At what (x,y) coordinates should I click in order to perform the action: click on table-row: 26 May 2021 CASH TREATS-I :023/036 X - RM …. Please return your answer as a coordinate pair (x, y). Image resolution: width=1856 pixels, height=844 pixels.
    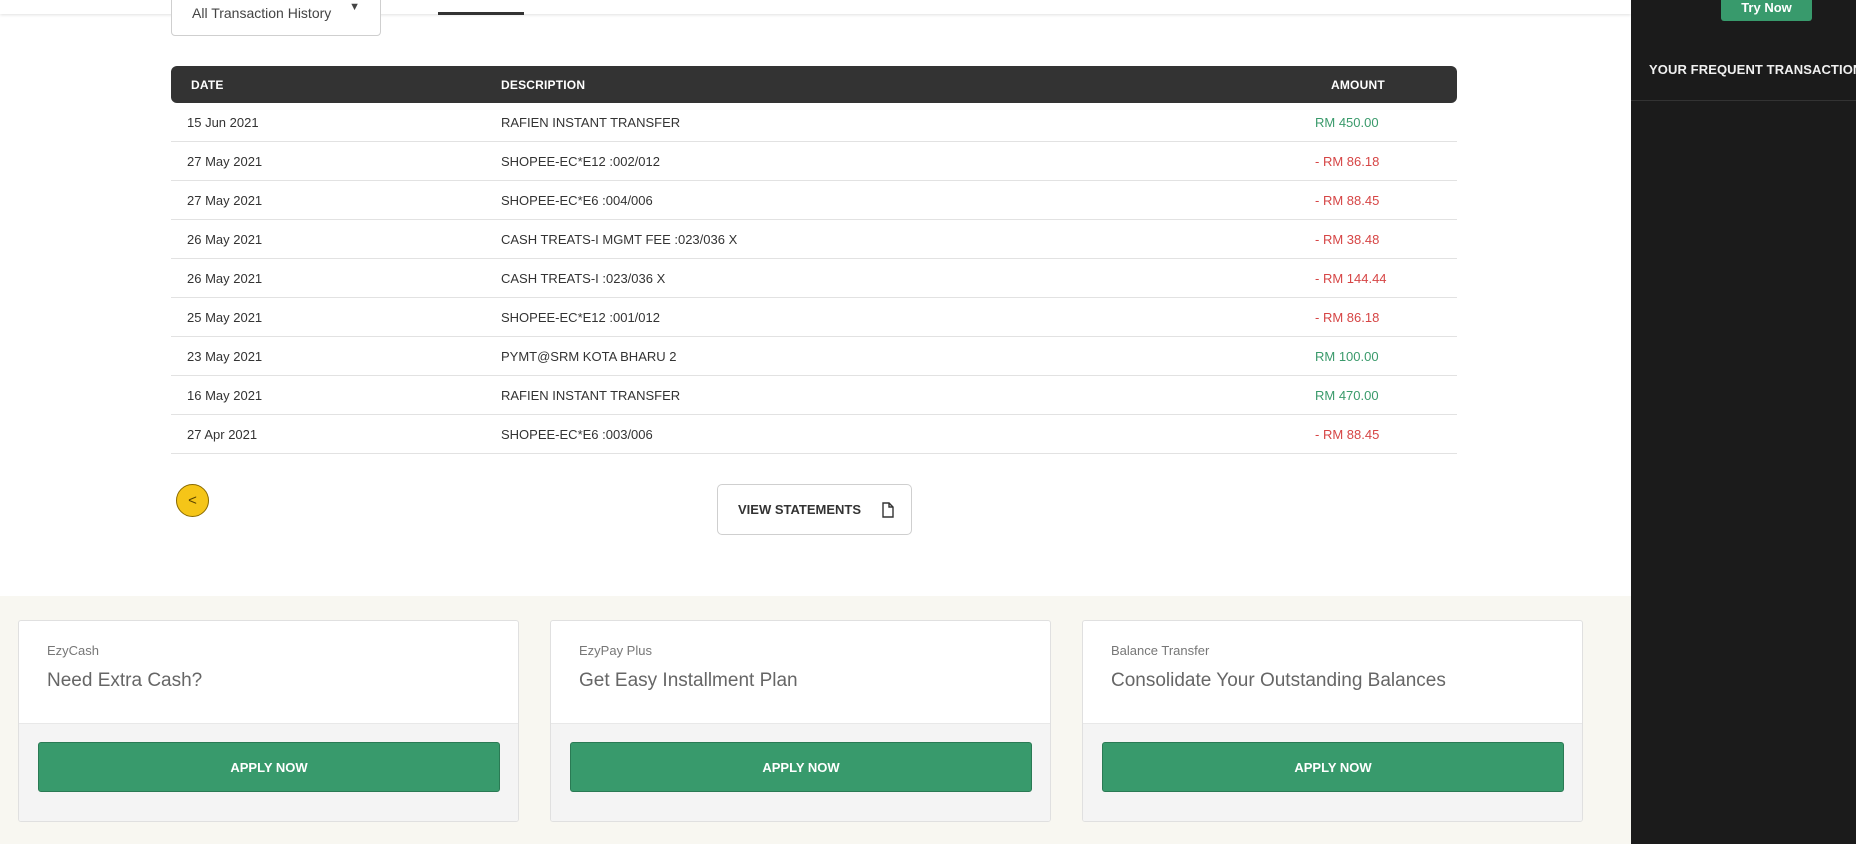
    Looking at the image, I should click on (814, 278).